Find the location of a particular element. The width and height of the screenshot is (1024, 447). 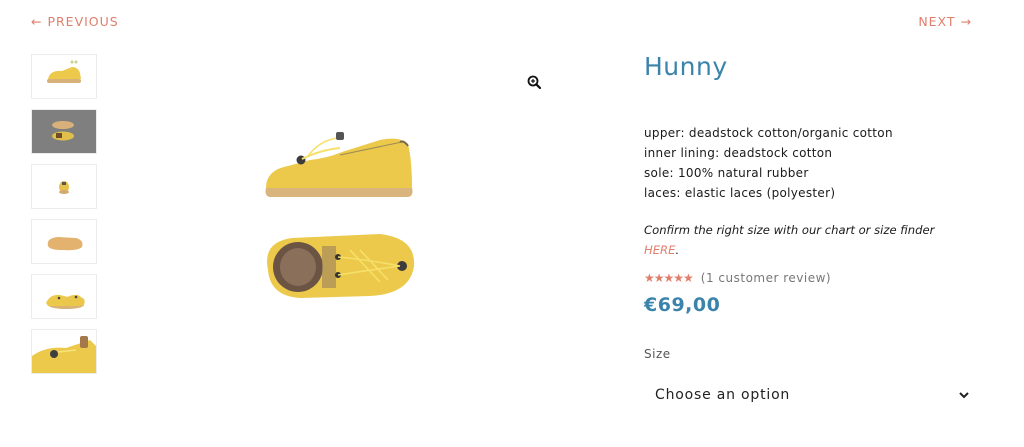

spec-sole: sole: 100% natural rubber is located at coordinates (726, 173).